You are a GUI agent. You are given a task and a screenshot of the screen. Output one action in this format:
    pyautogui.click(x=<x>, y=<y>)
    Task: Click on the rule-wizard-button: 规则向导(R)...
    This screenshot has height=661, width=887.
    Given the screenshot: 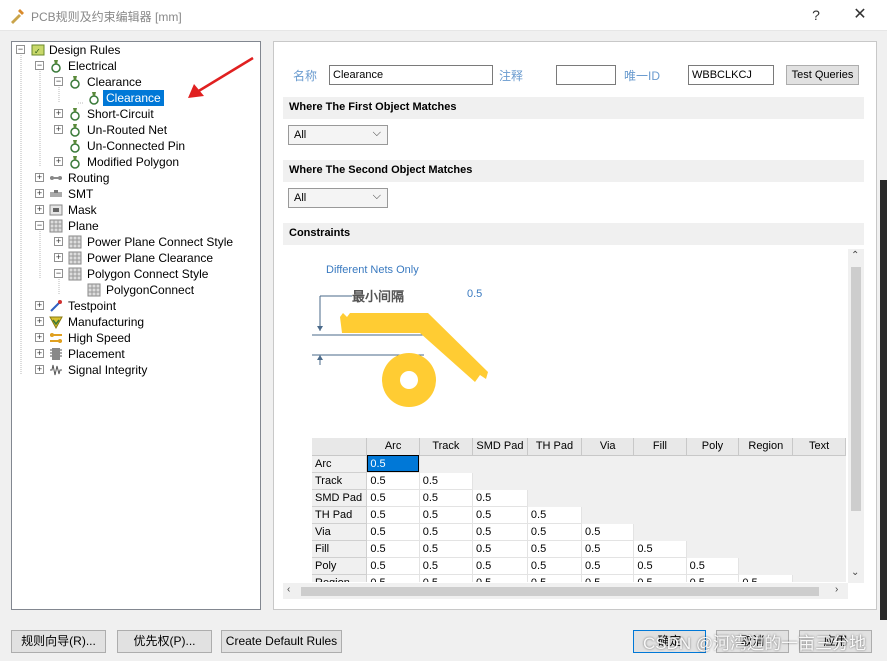 What is the action you would take?
    pyautogui.click(x=58, y=641)
    